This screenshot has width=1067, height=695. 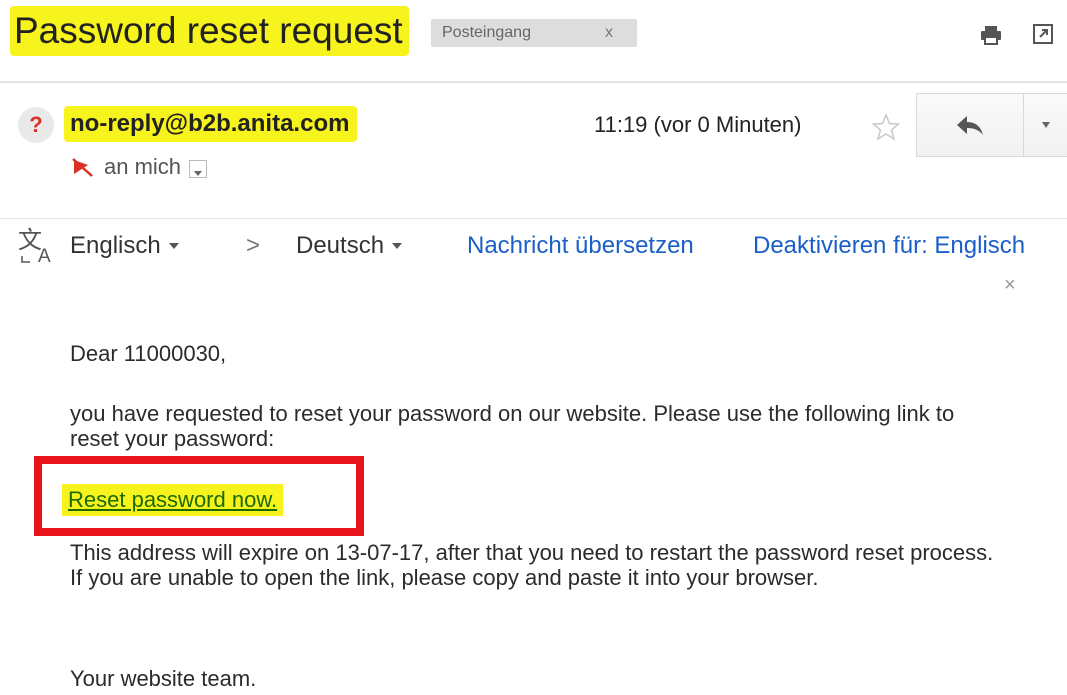 I want to click on reset-link-highlight: Reset password now., so click(x=173, y=500).